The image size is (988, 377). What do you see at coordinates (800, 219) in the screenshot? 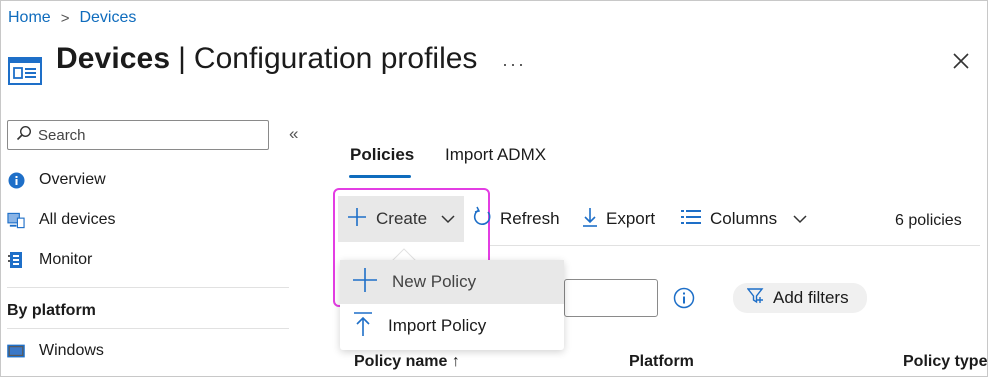
I see `chevron-down-icon` at bounding box center [800, 219].